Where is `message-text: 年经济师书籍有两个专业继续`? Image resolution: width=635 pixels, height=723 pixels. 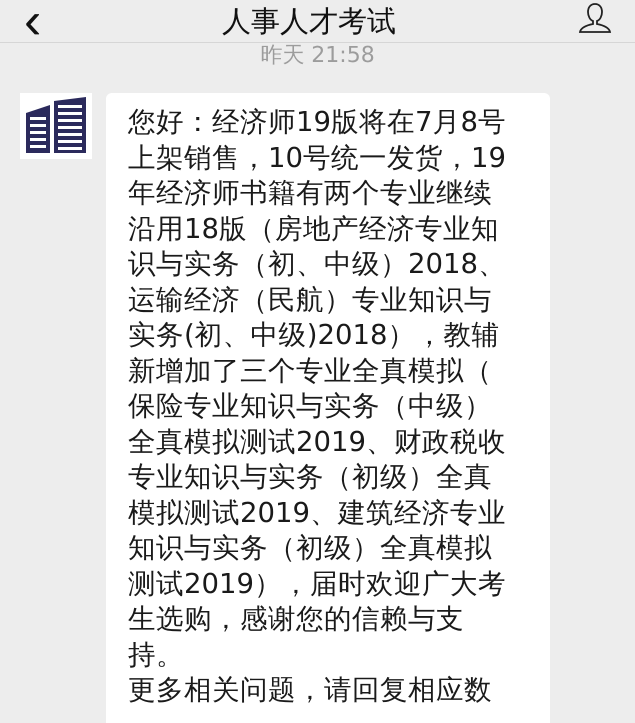 message-text: 年经济师书籍有两个专业继续 is located at coordinates (310, 193).